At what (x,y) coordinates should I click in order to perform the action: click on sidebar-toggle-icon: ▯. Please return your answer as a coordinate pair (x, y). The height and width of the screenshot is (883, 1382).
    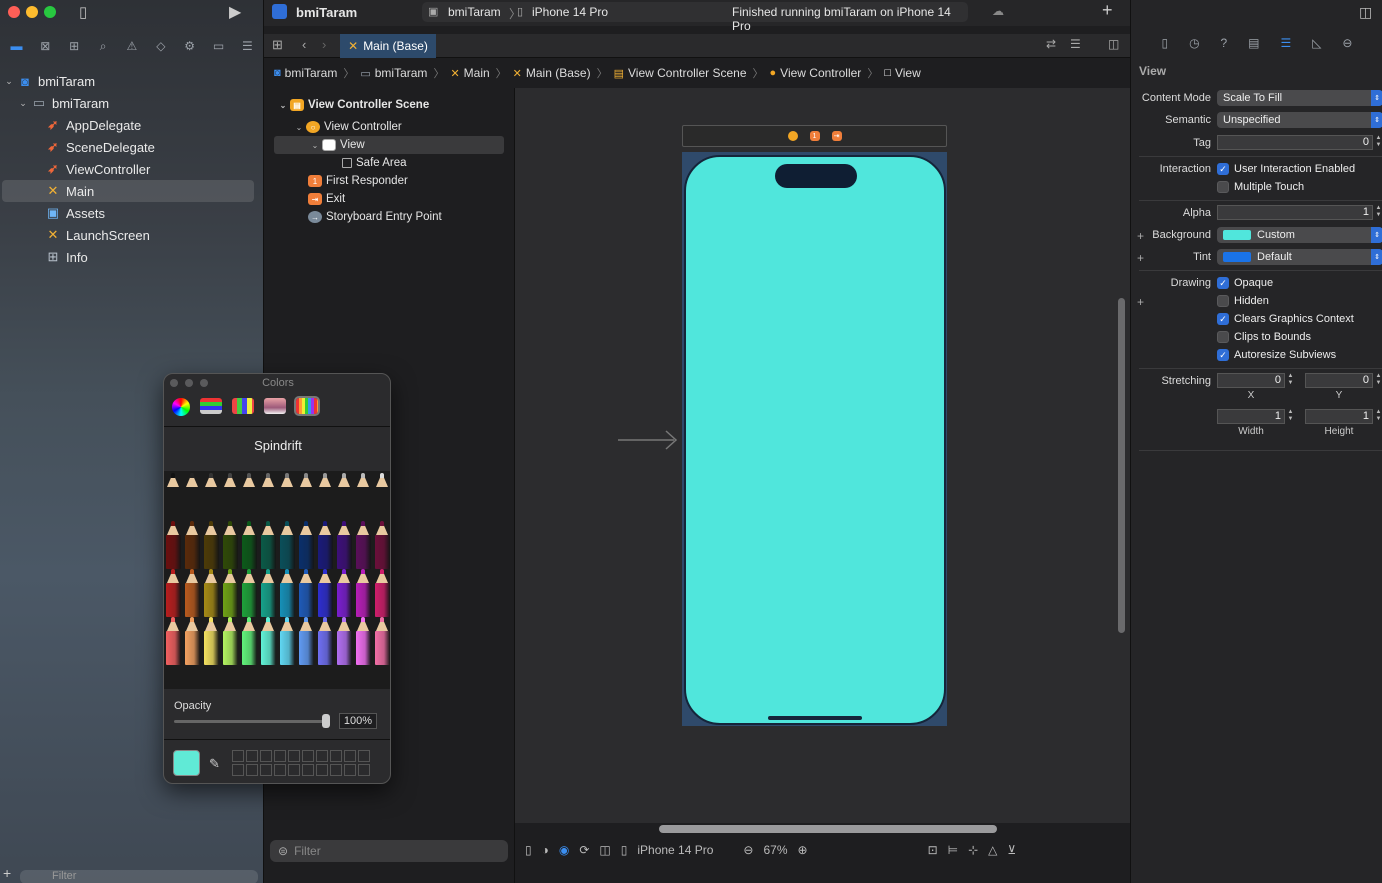
    Looking at the image, I should click on (83, 12).